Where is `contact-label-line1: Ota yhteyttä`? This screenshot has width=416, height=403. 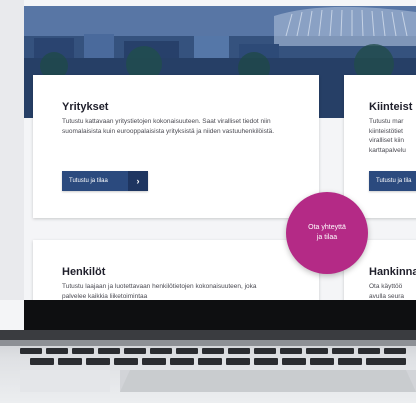
contact-label-line1: Ota yhteyttä is located at coordinates (327, 227).